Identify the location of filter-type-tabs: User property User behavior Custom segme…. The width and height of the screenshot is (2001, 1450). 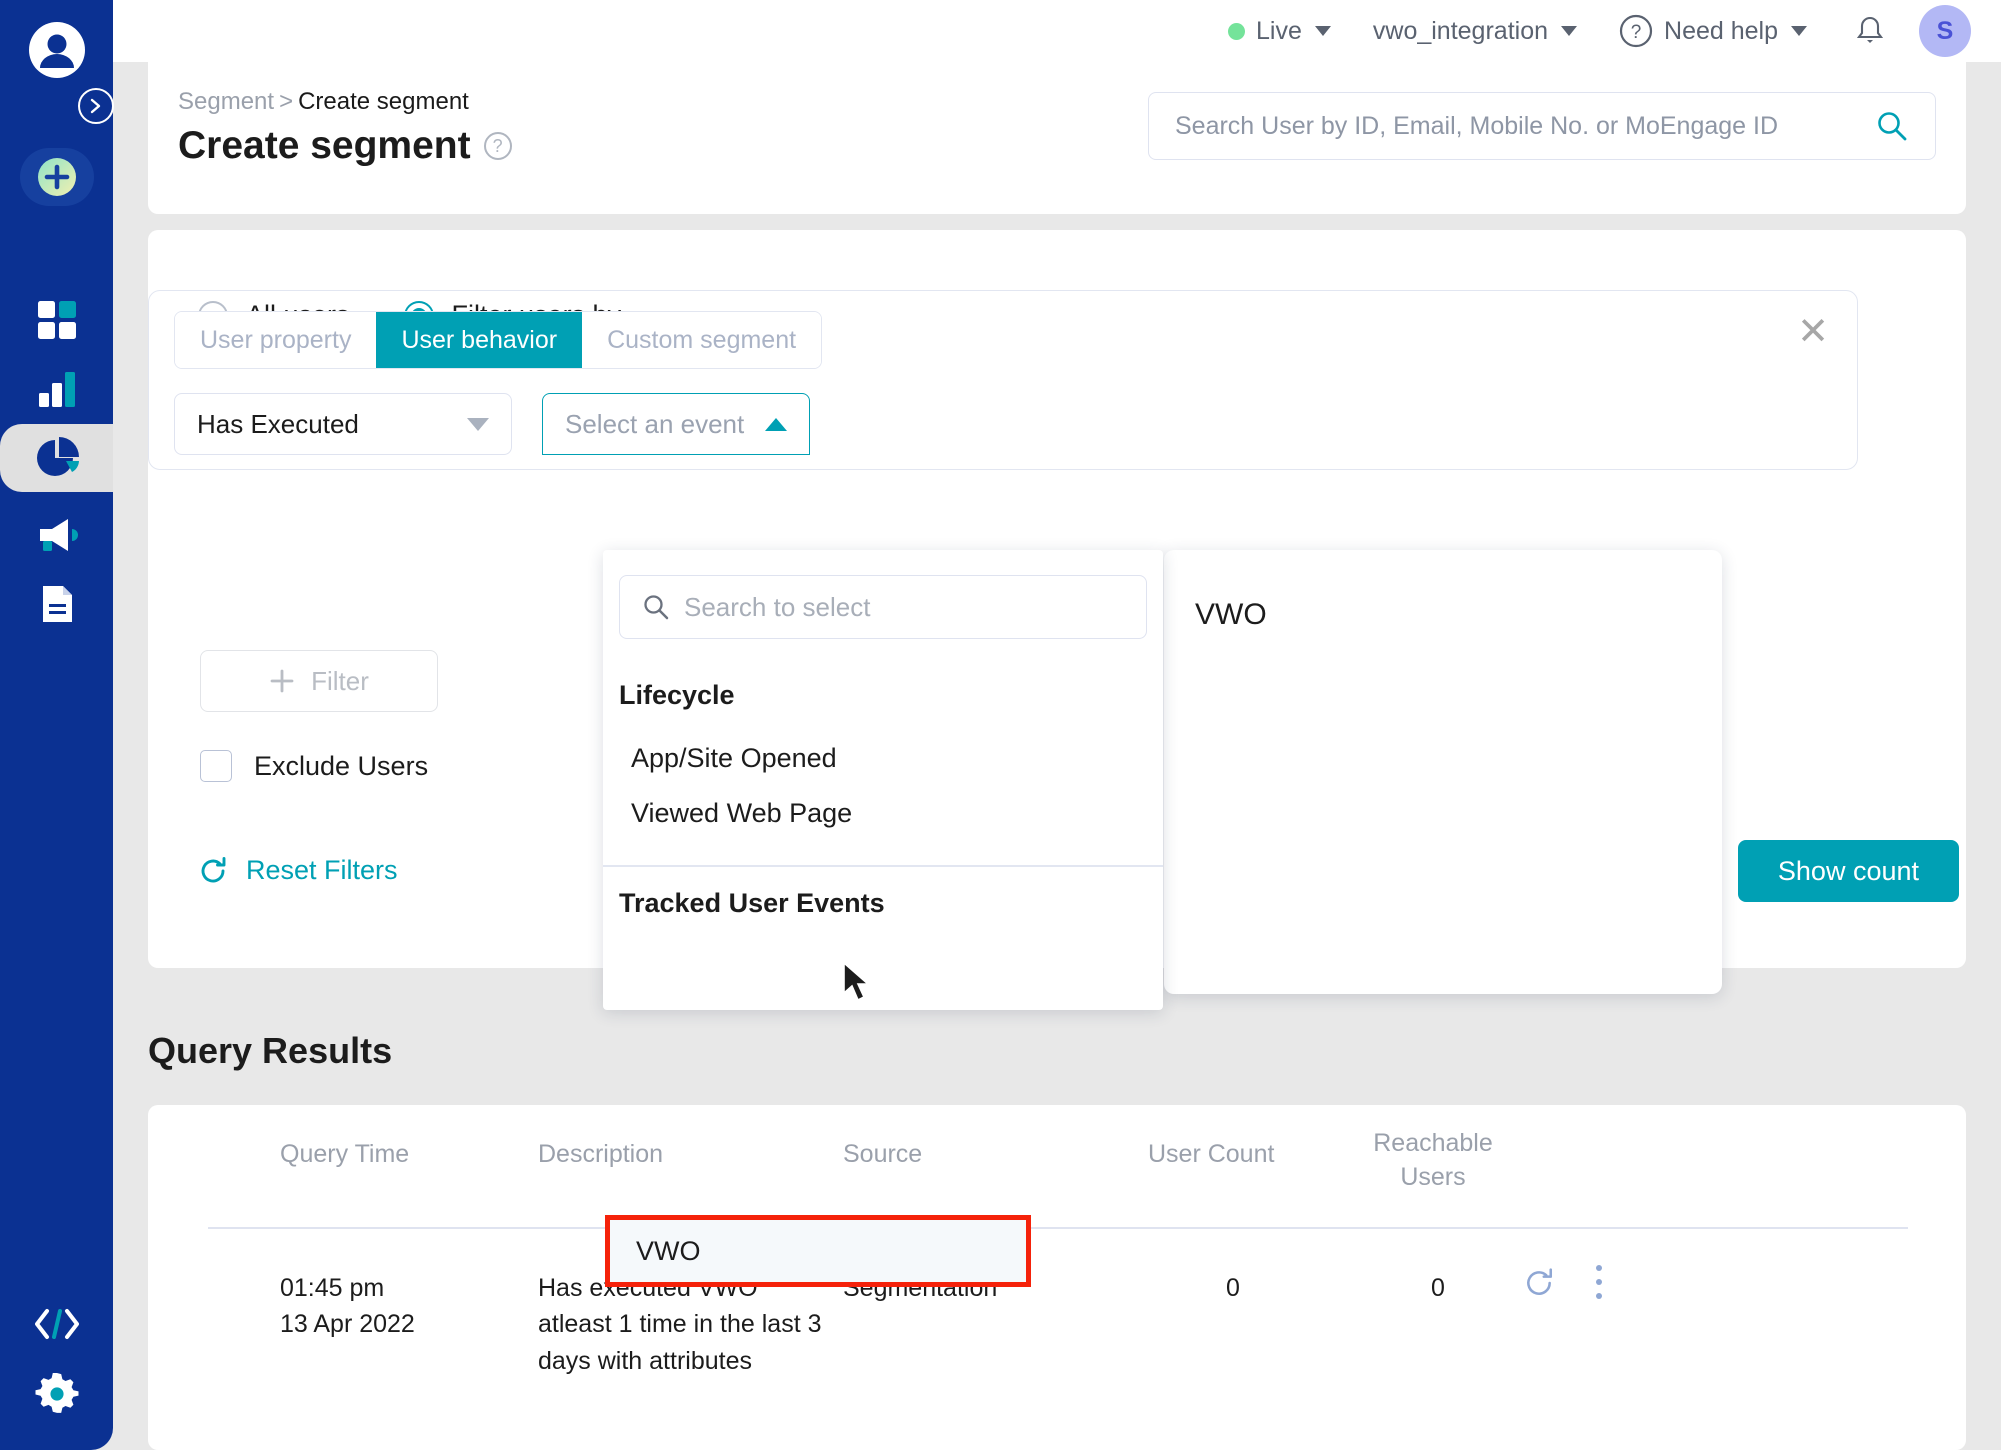
(498, 340).